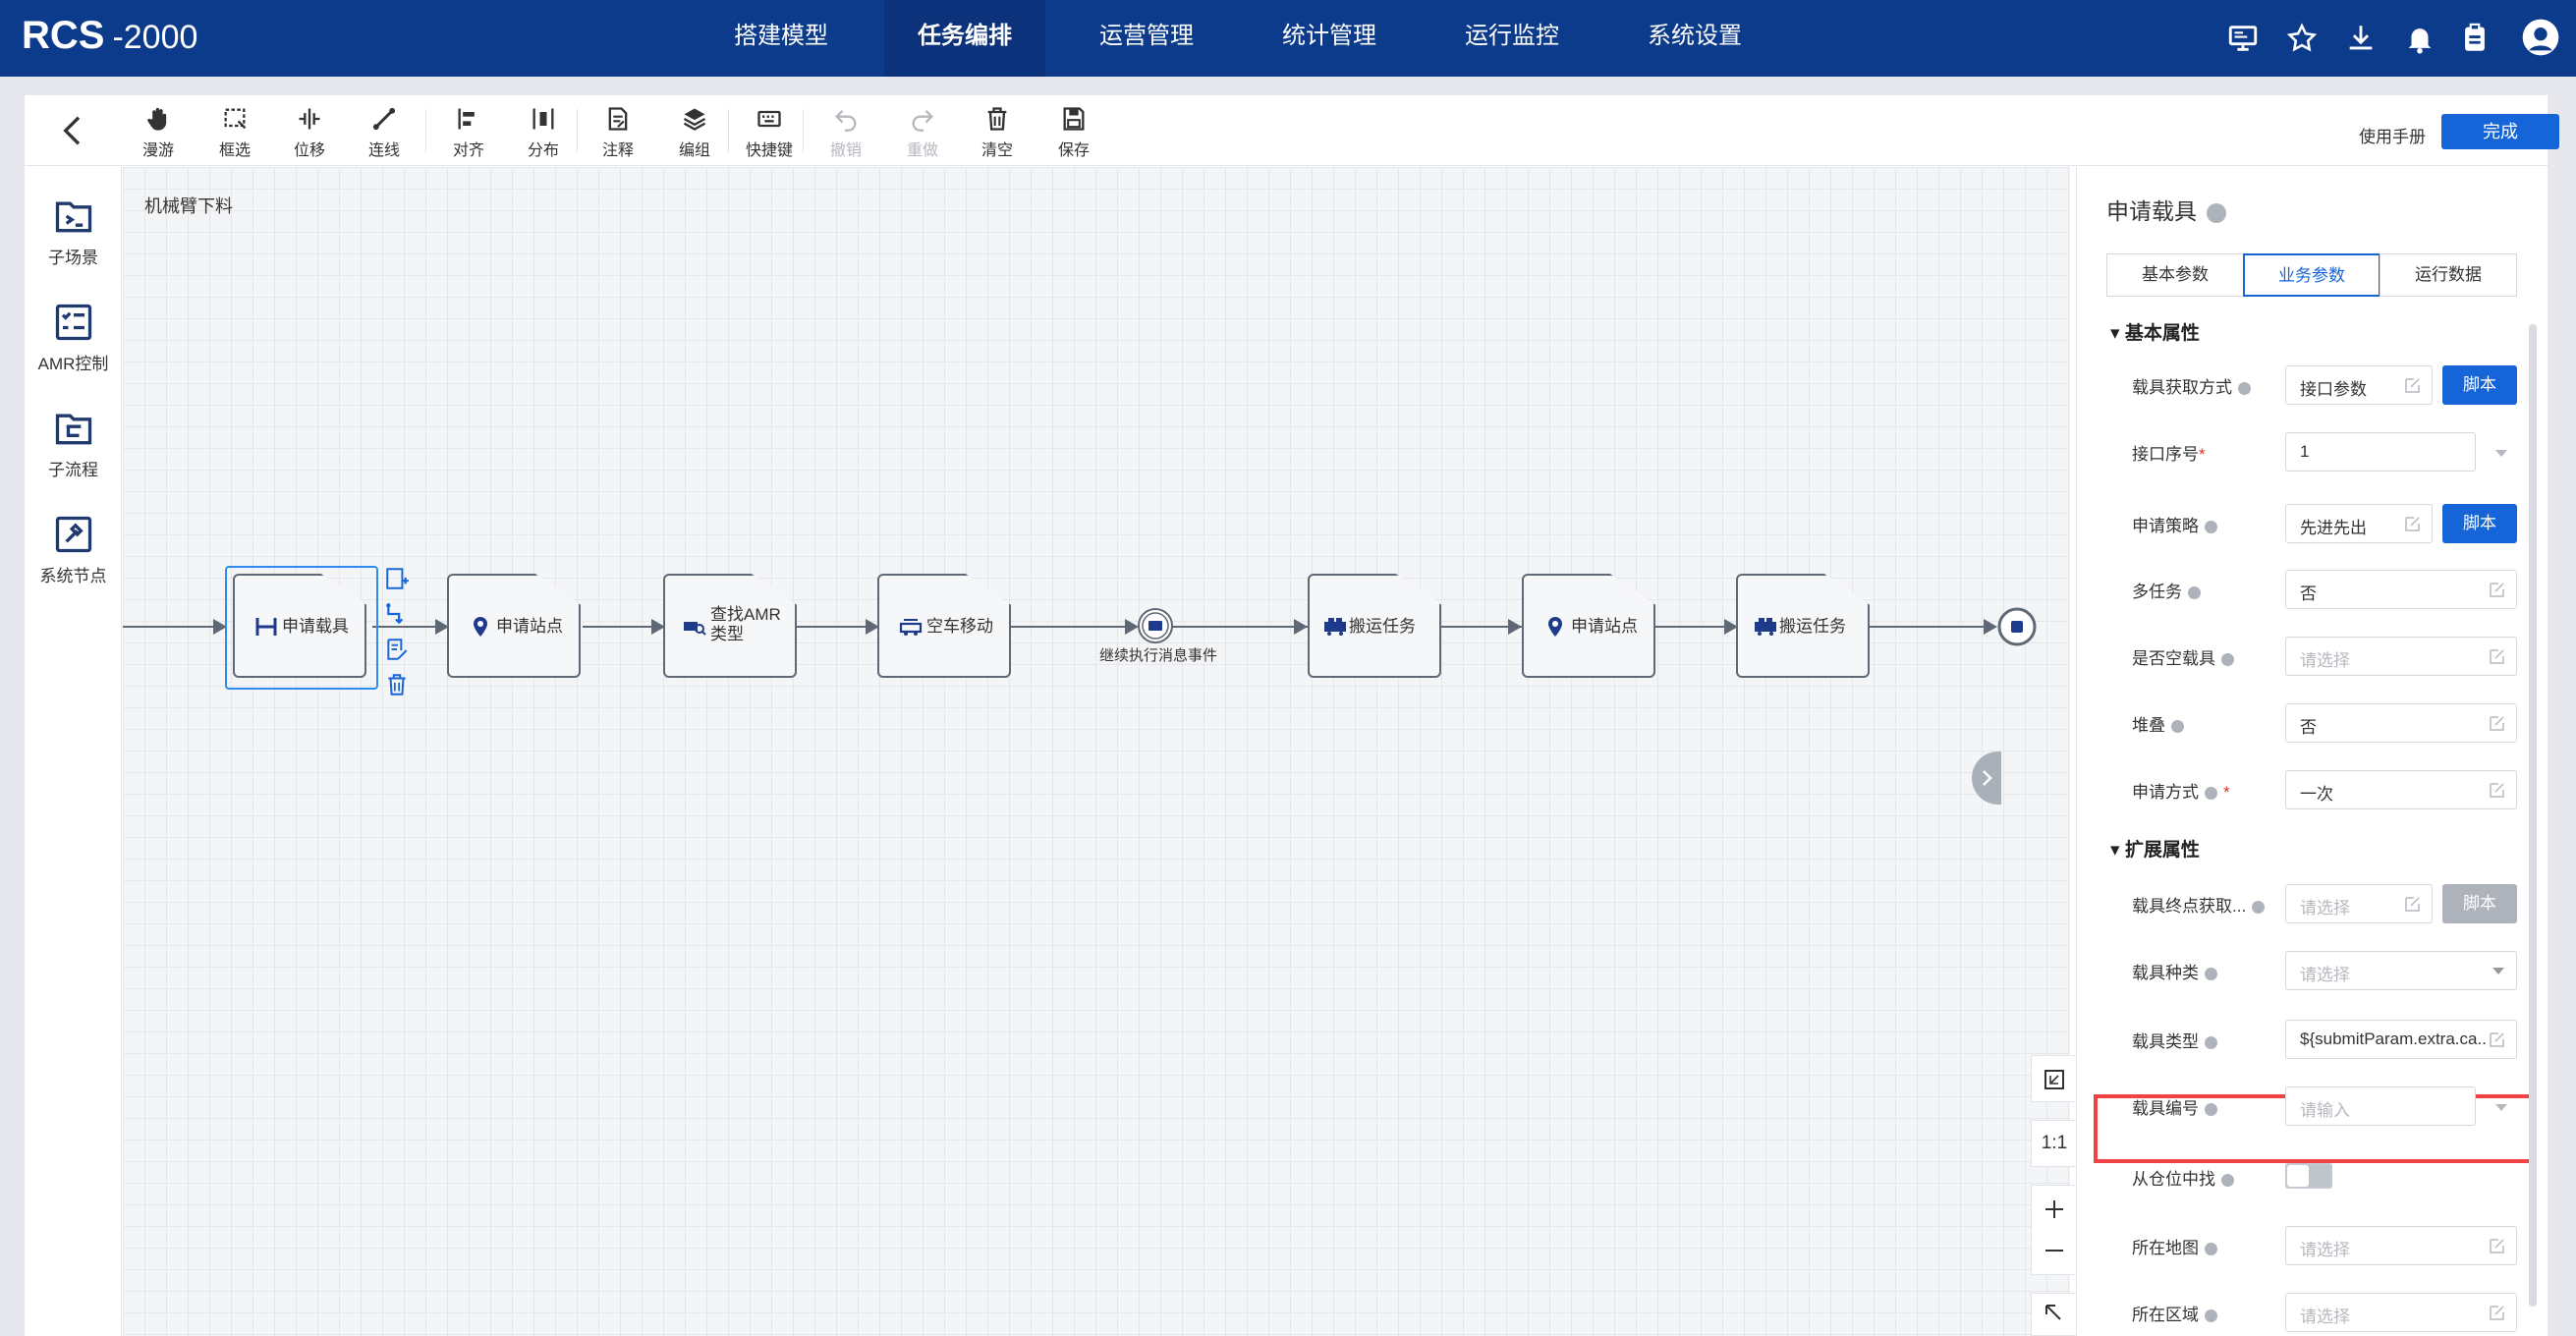 This screenshot has width=2576, height=1336. Describe the element at coordinates (397, 684) in the screenshot. I see `delete-icon` at that location.